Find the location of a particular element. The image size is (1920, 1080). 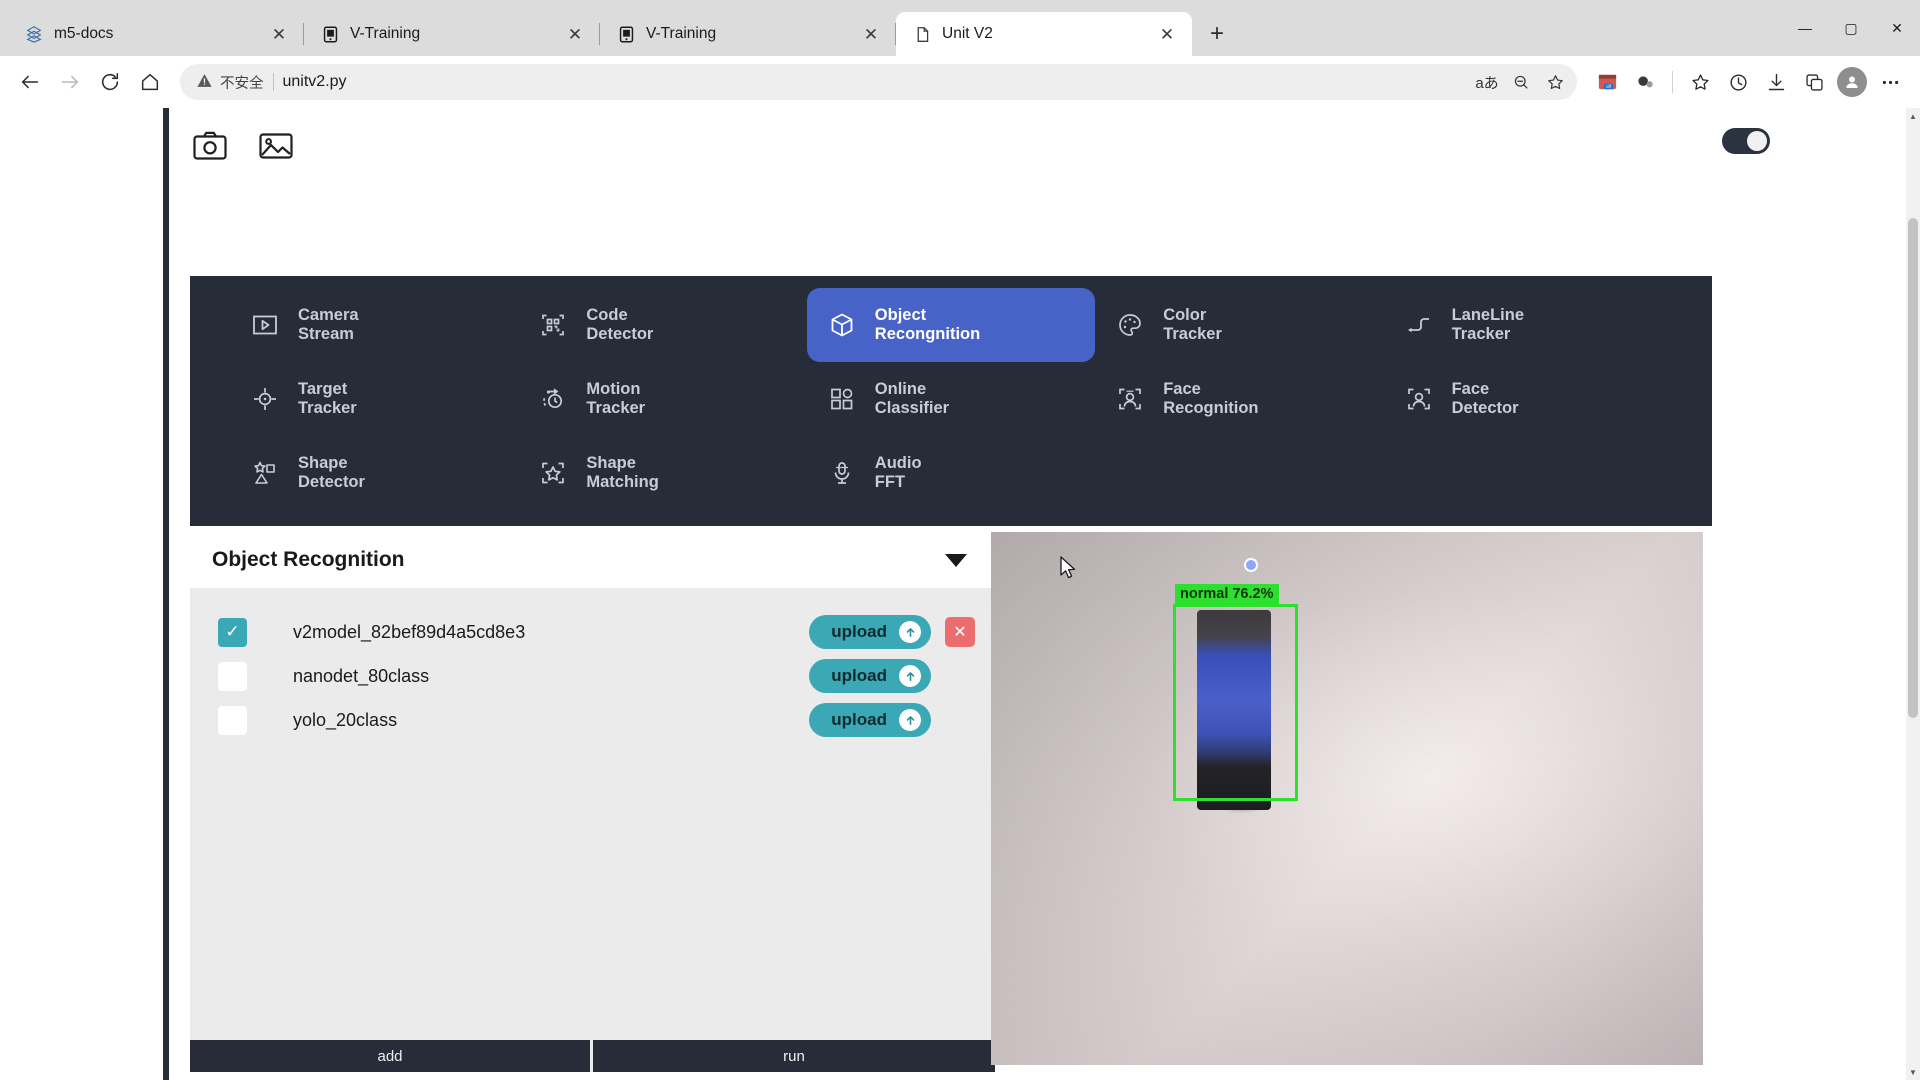

new-tab-button: + is located at coordinates (1217, 34).